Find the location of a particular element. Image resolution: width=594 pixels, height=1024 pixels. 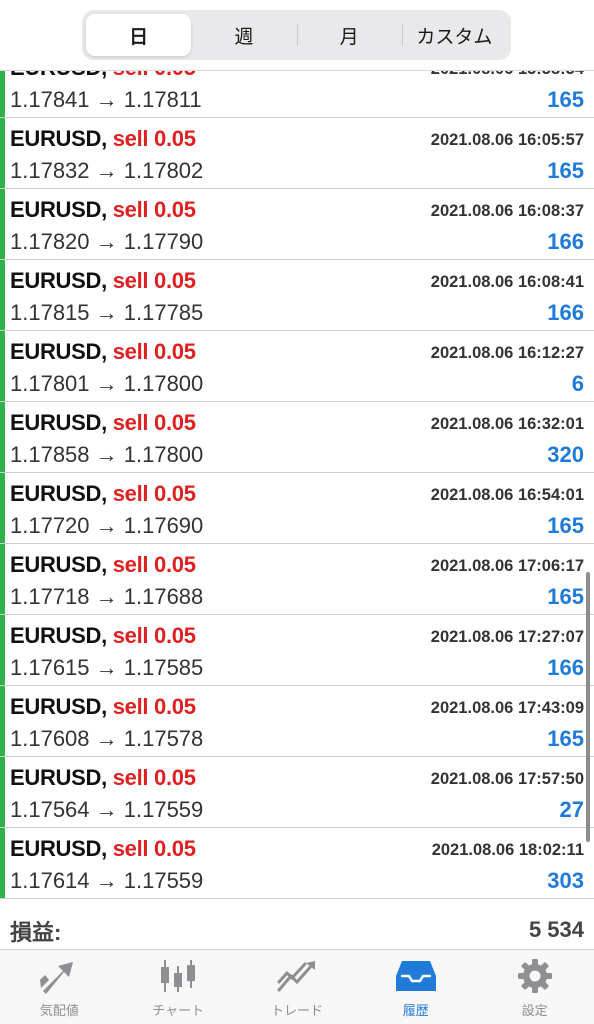

trade-profit: 27 is located at coordinates (571, 809).